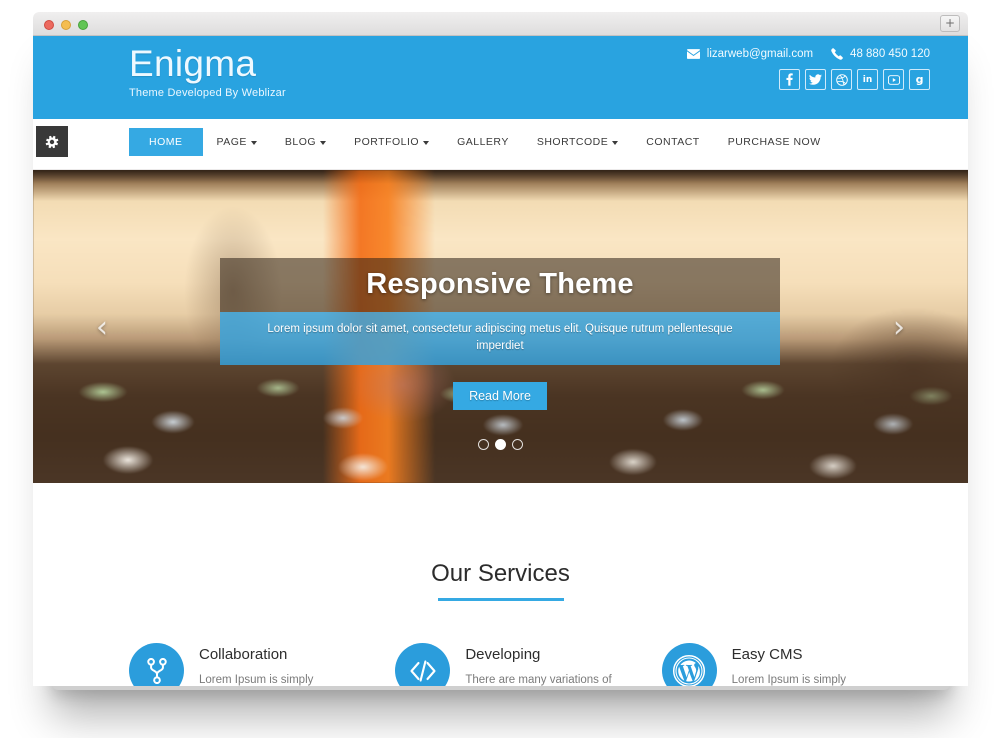  I want to click on browser-titlebar: +, so click(500, 24).